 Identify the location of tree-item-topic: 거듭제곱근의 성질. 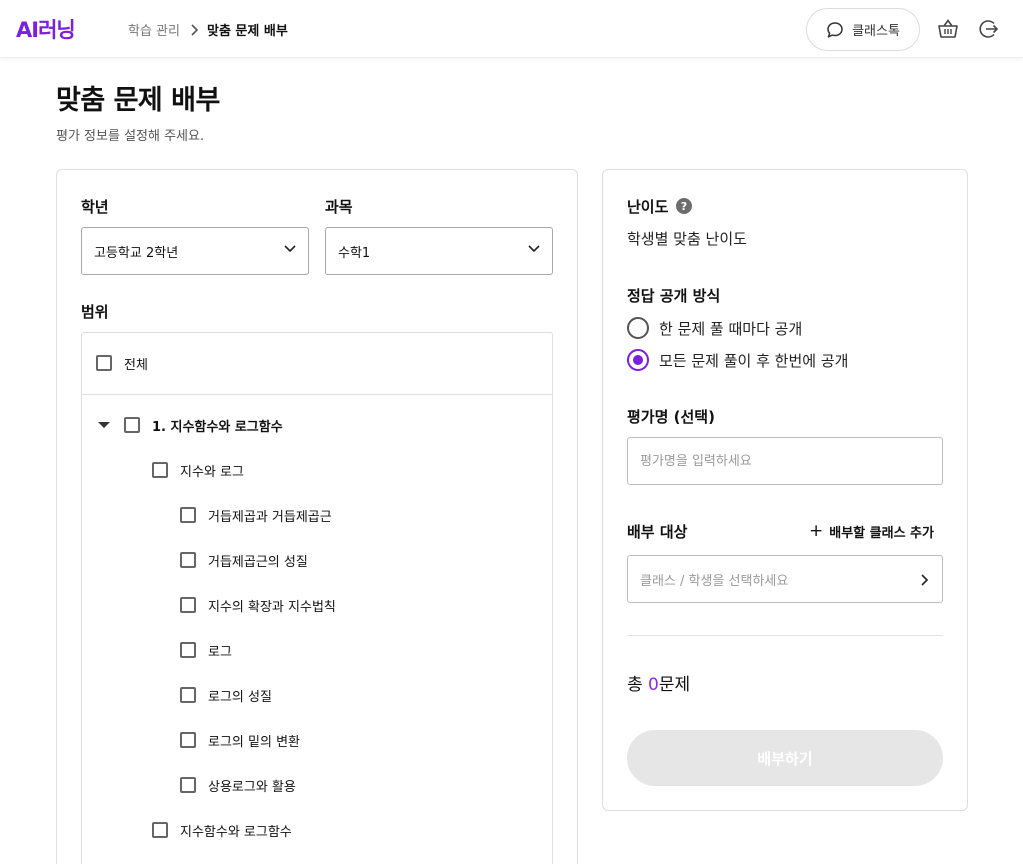
(244, 560).